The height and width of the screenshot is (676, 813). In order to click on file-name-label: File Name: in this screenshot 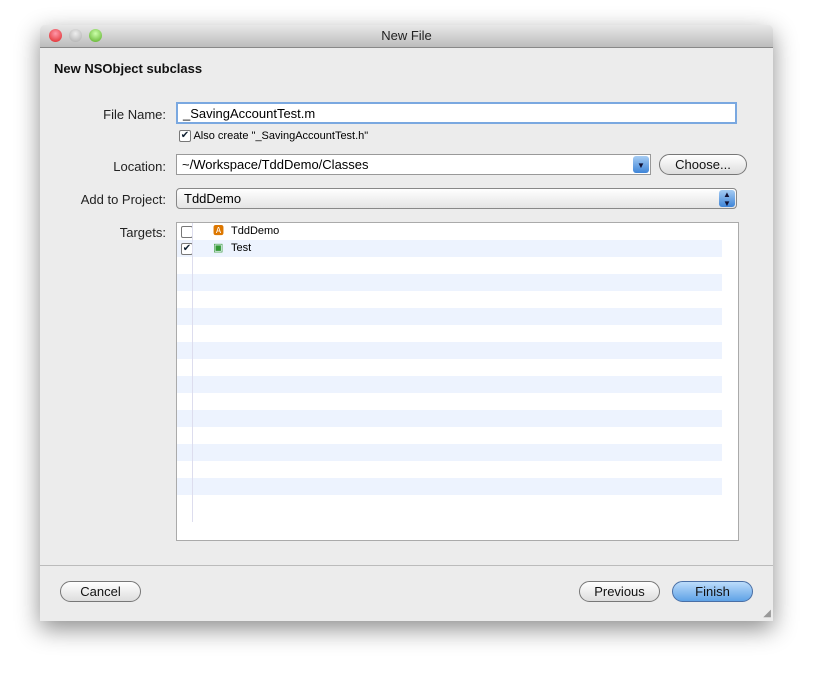, I will do `click(134, 114)`.